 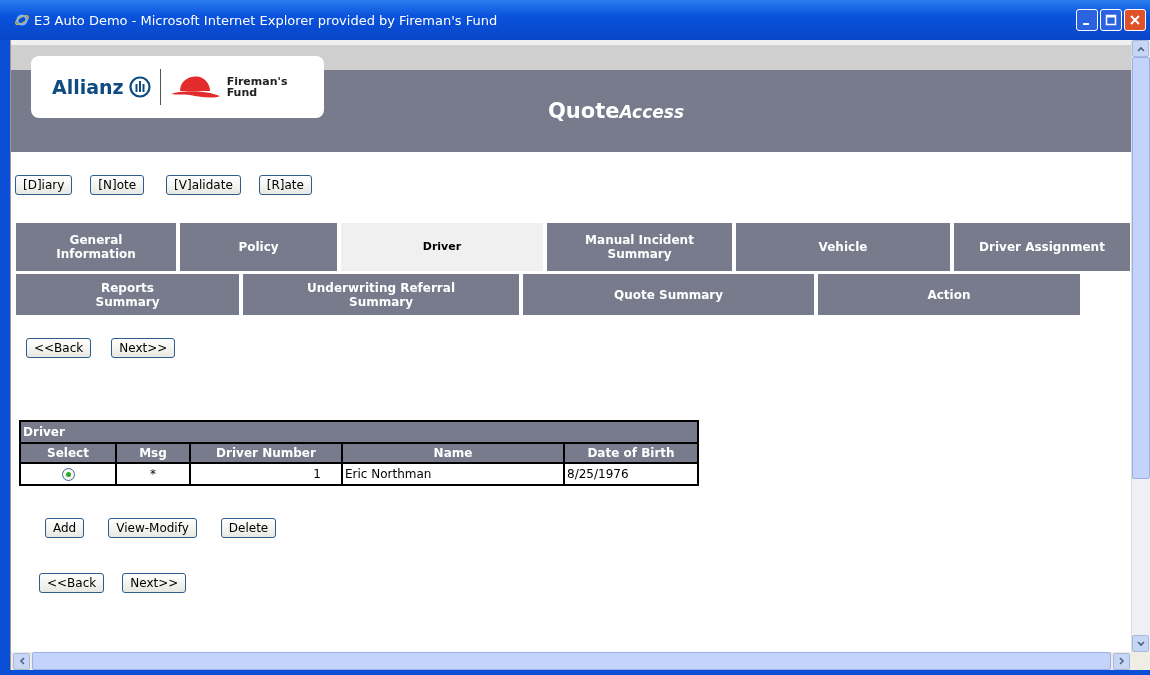 I want to click on scroll-right-icon, so click(x=1121, y=661).